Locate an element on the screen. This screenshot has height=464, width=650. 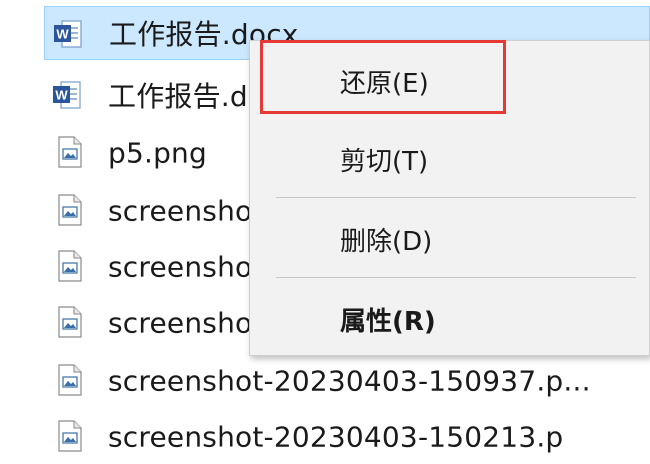
file-name: screenshot-20230403-150213.p is located at coordinates (336, 437).